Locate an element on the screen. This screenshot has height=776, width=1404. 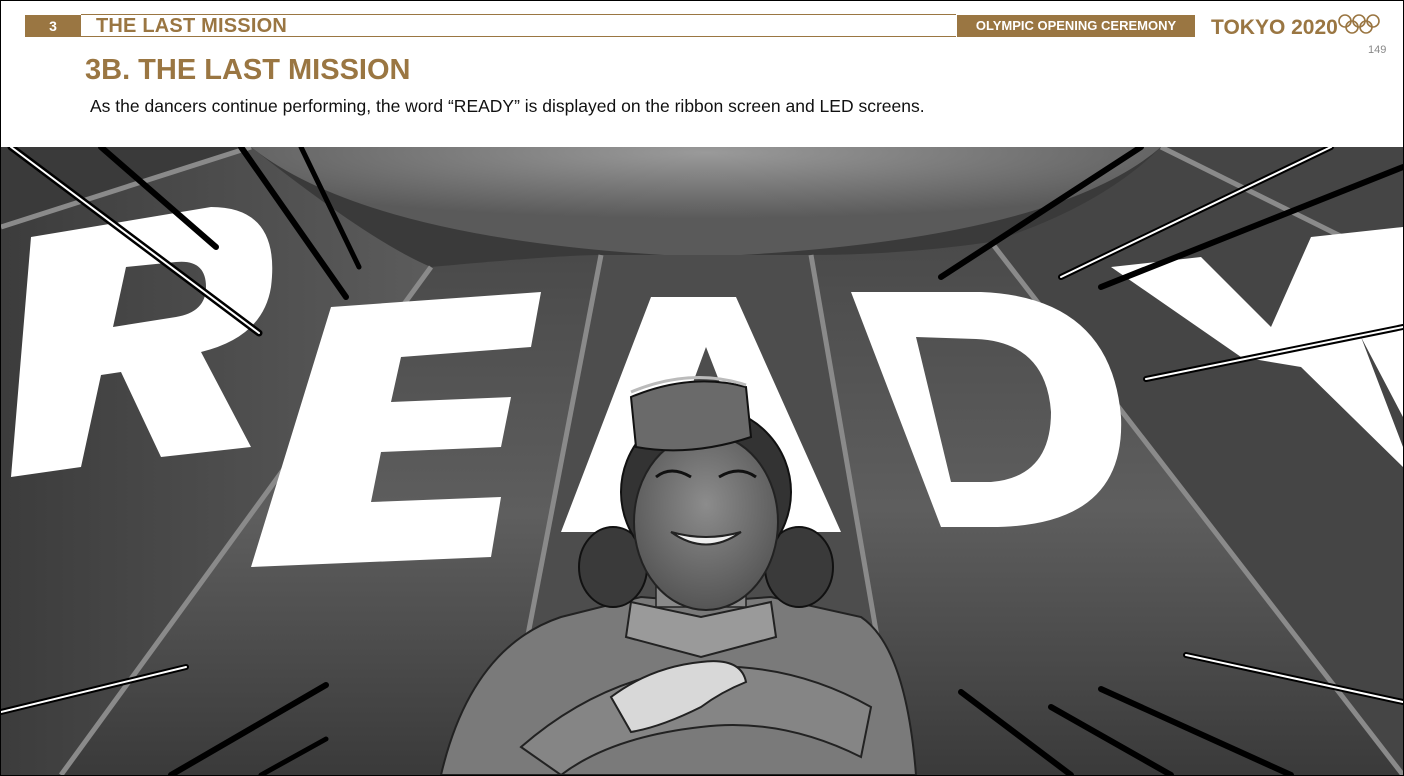
header-rule-bottom is located at coordinates (518, 36).